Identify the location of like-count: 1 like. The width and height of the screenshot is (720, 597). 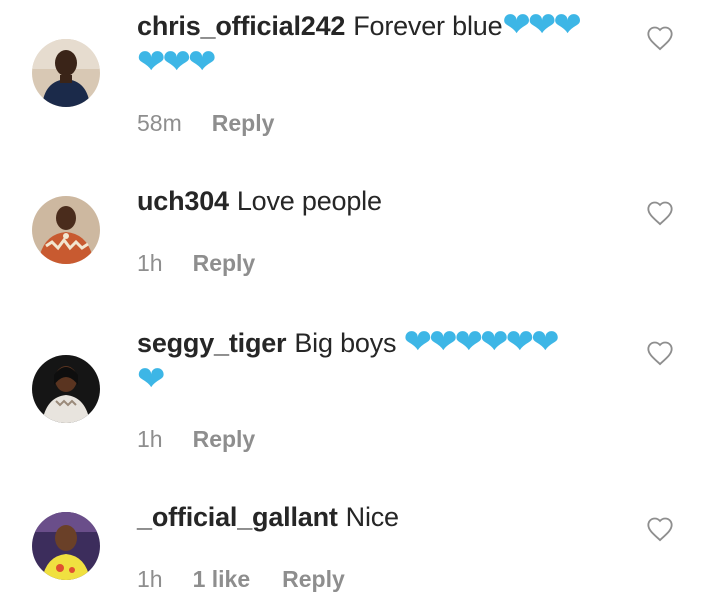
(222, 579).